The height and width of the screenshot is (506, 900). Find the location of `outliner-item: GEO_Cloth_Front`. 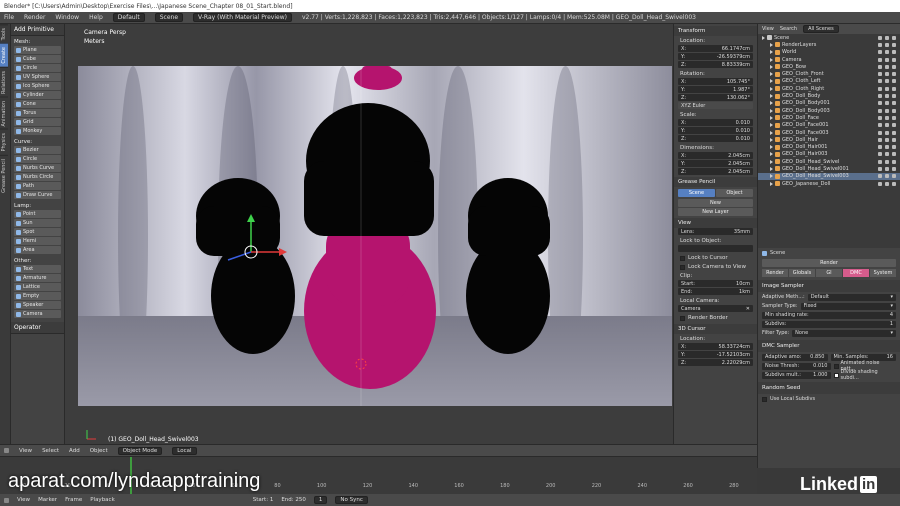

outliner-item: GEO_Cloth_Front is located at coordinates (829, 73).